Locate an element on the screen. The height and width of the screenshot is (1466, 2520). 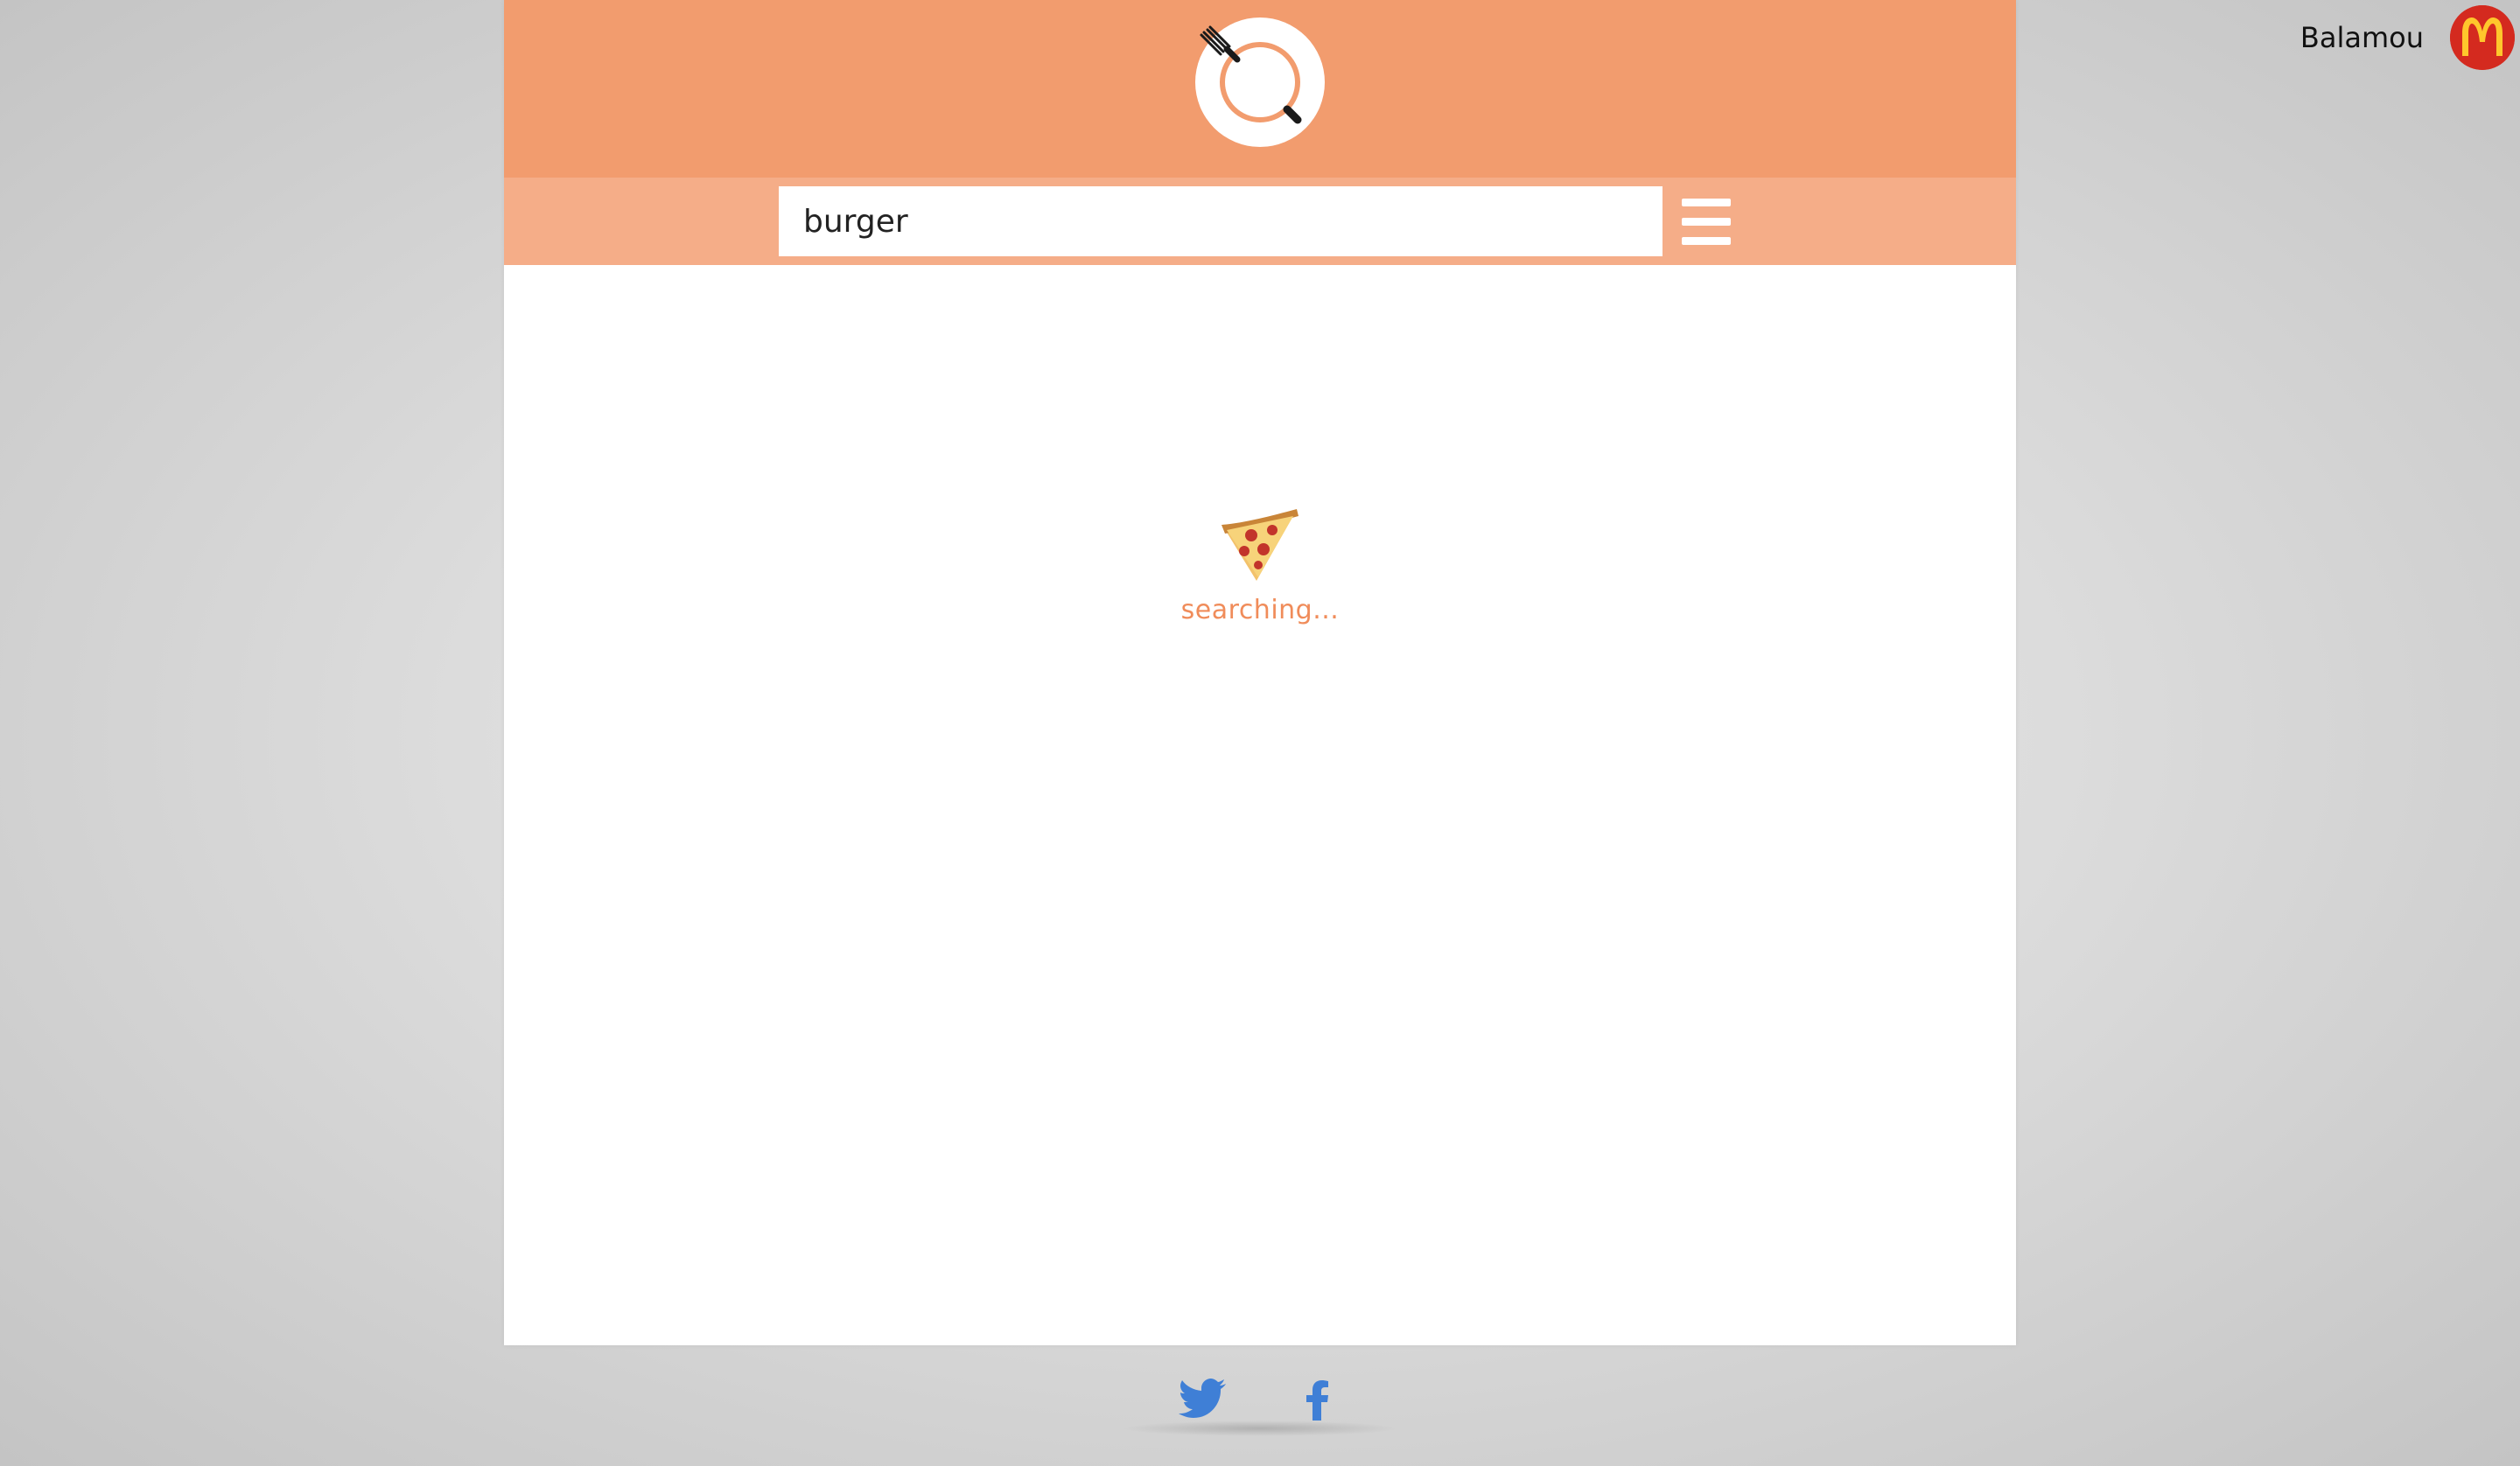
mcdonalds-logo-icon is located at coordinates (2482, 38).